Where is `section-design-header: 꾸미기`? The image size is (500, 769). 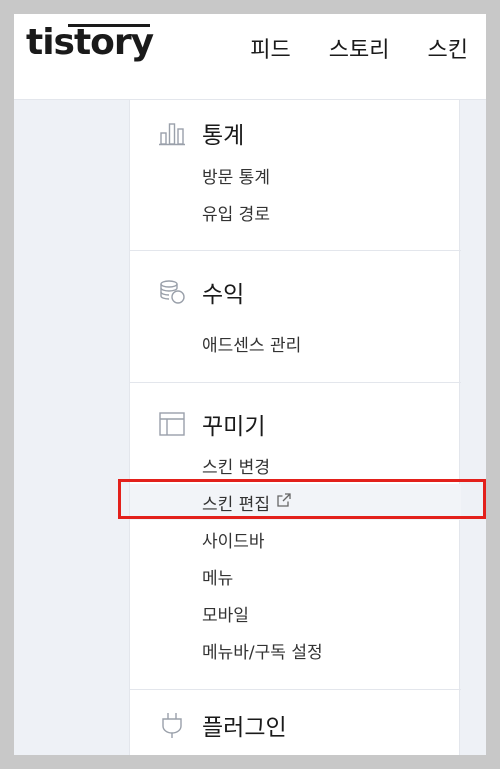
section-design-header: 꾸미기 is located at coordinates (211, 424).